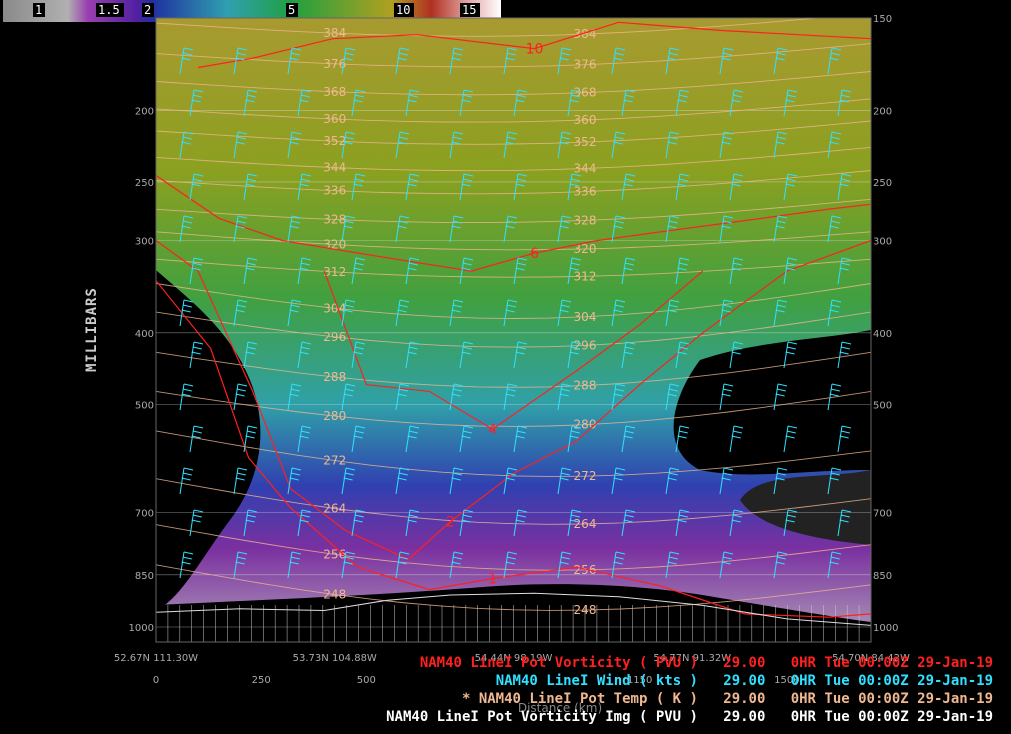 Image resolution: width=1011 pixels, height=734 pixels. Describe the element at coordinates (882, 111) in the screenshot. I see `y-tick-right: 200` at that location.